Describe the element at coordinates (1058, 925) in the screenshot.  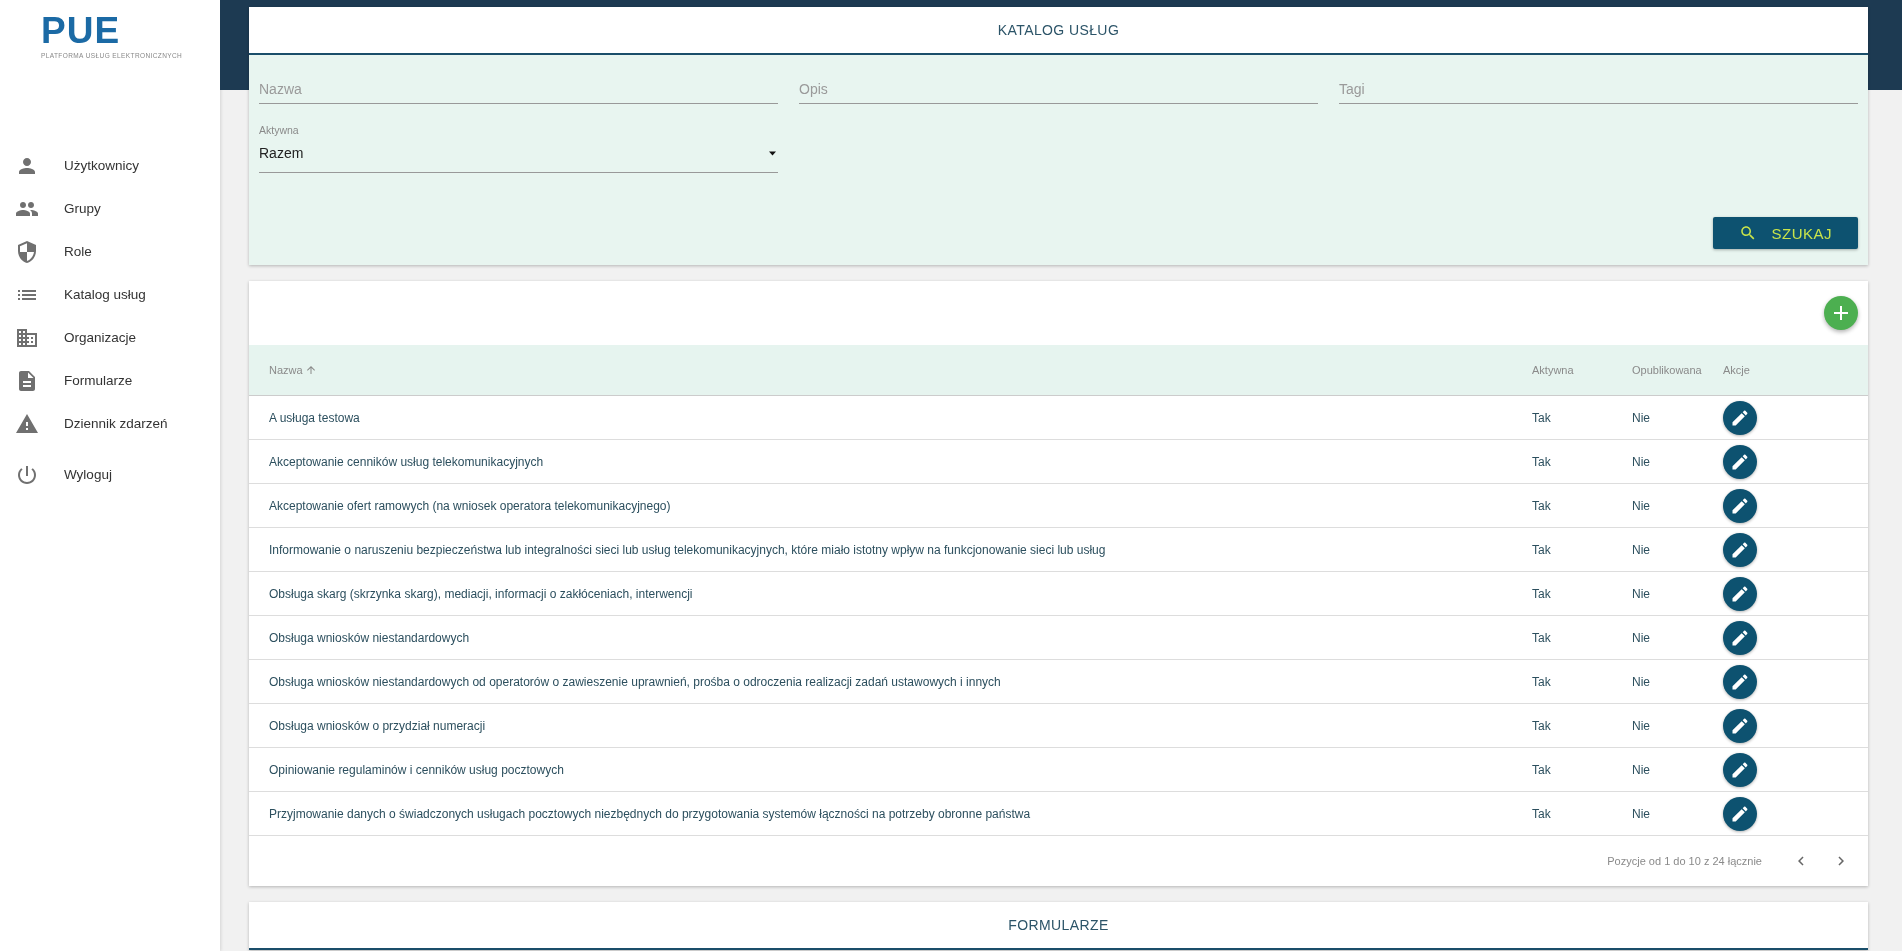
I see `panel-title: FORMULARZE` at that location.